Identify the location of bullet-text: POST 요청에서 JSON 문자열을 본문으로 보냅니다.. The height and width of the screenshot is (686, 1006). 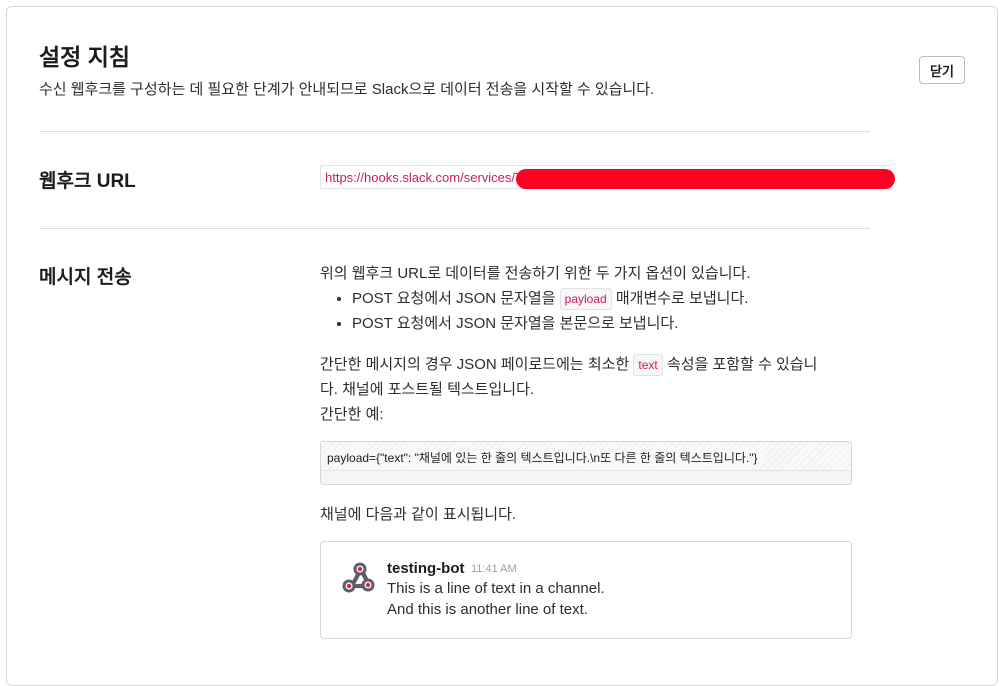
(515, 323).